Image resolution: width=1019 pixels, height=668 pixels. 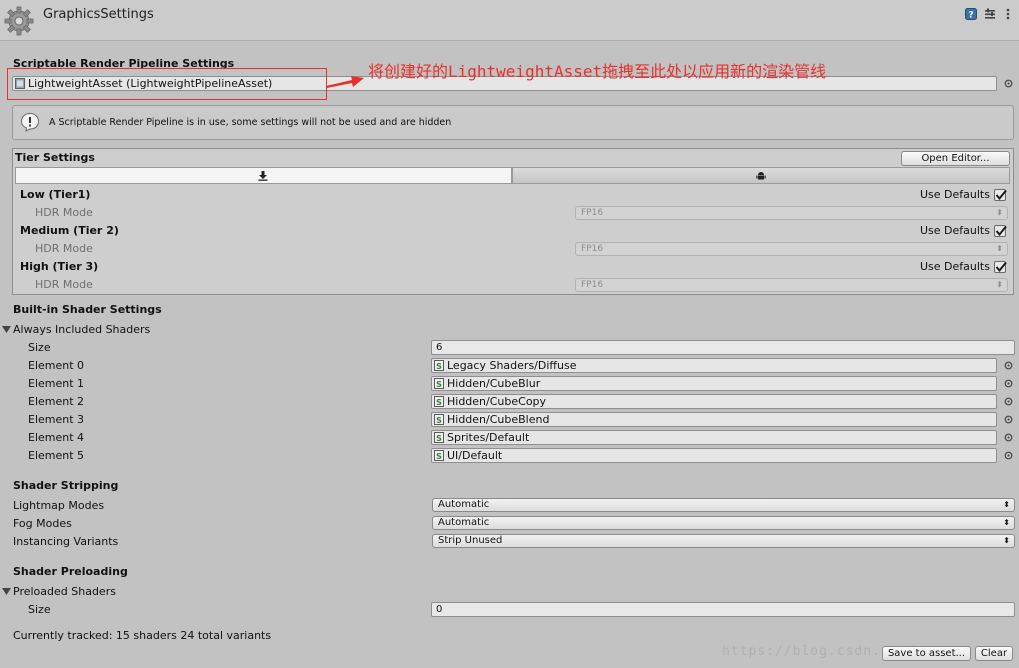 I want to click on download-icon, so click(x=263, y=176).